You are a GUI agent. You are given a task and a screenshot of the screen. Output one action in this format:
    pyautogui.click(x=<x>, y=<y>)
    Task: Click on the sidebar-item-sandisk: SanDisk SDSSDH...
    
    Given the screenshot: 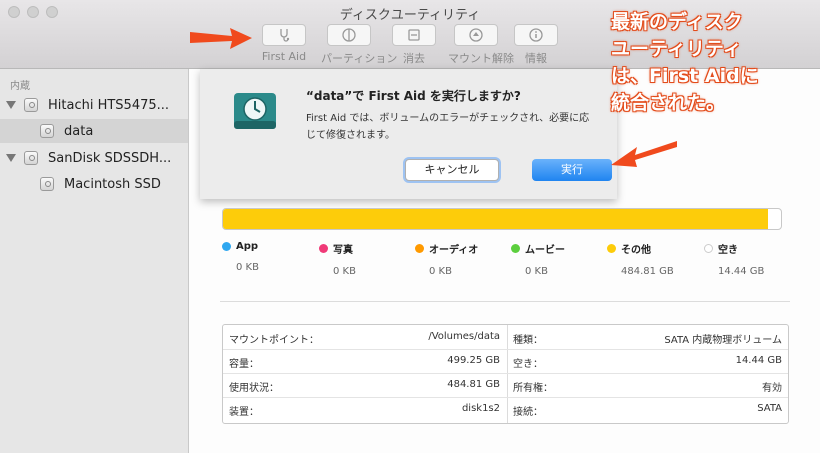 What is the action you would take?
    pyautogui.click(x=94, y=158)
    